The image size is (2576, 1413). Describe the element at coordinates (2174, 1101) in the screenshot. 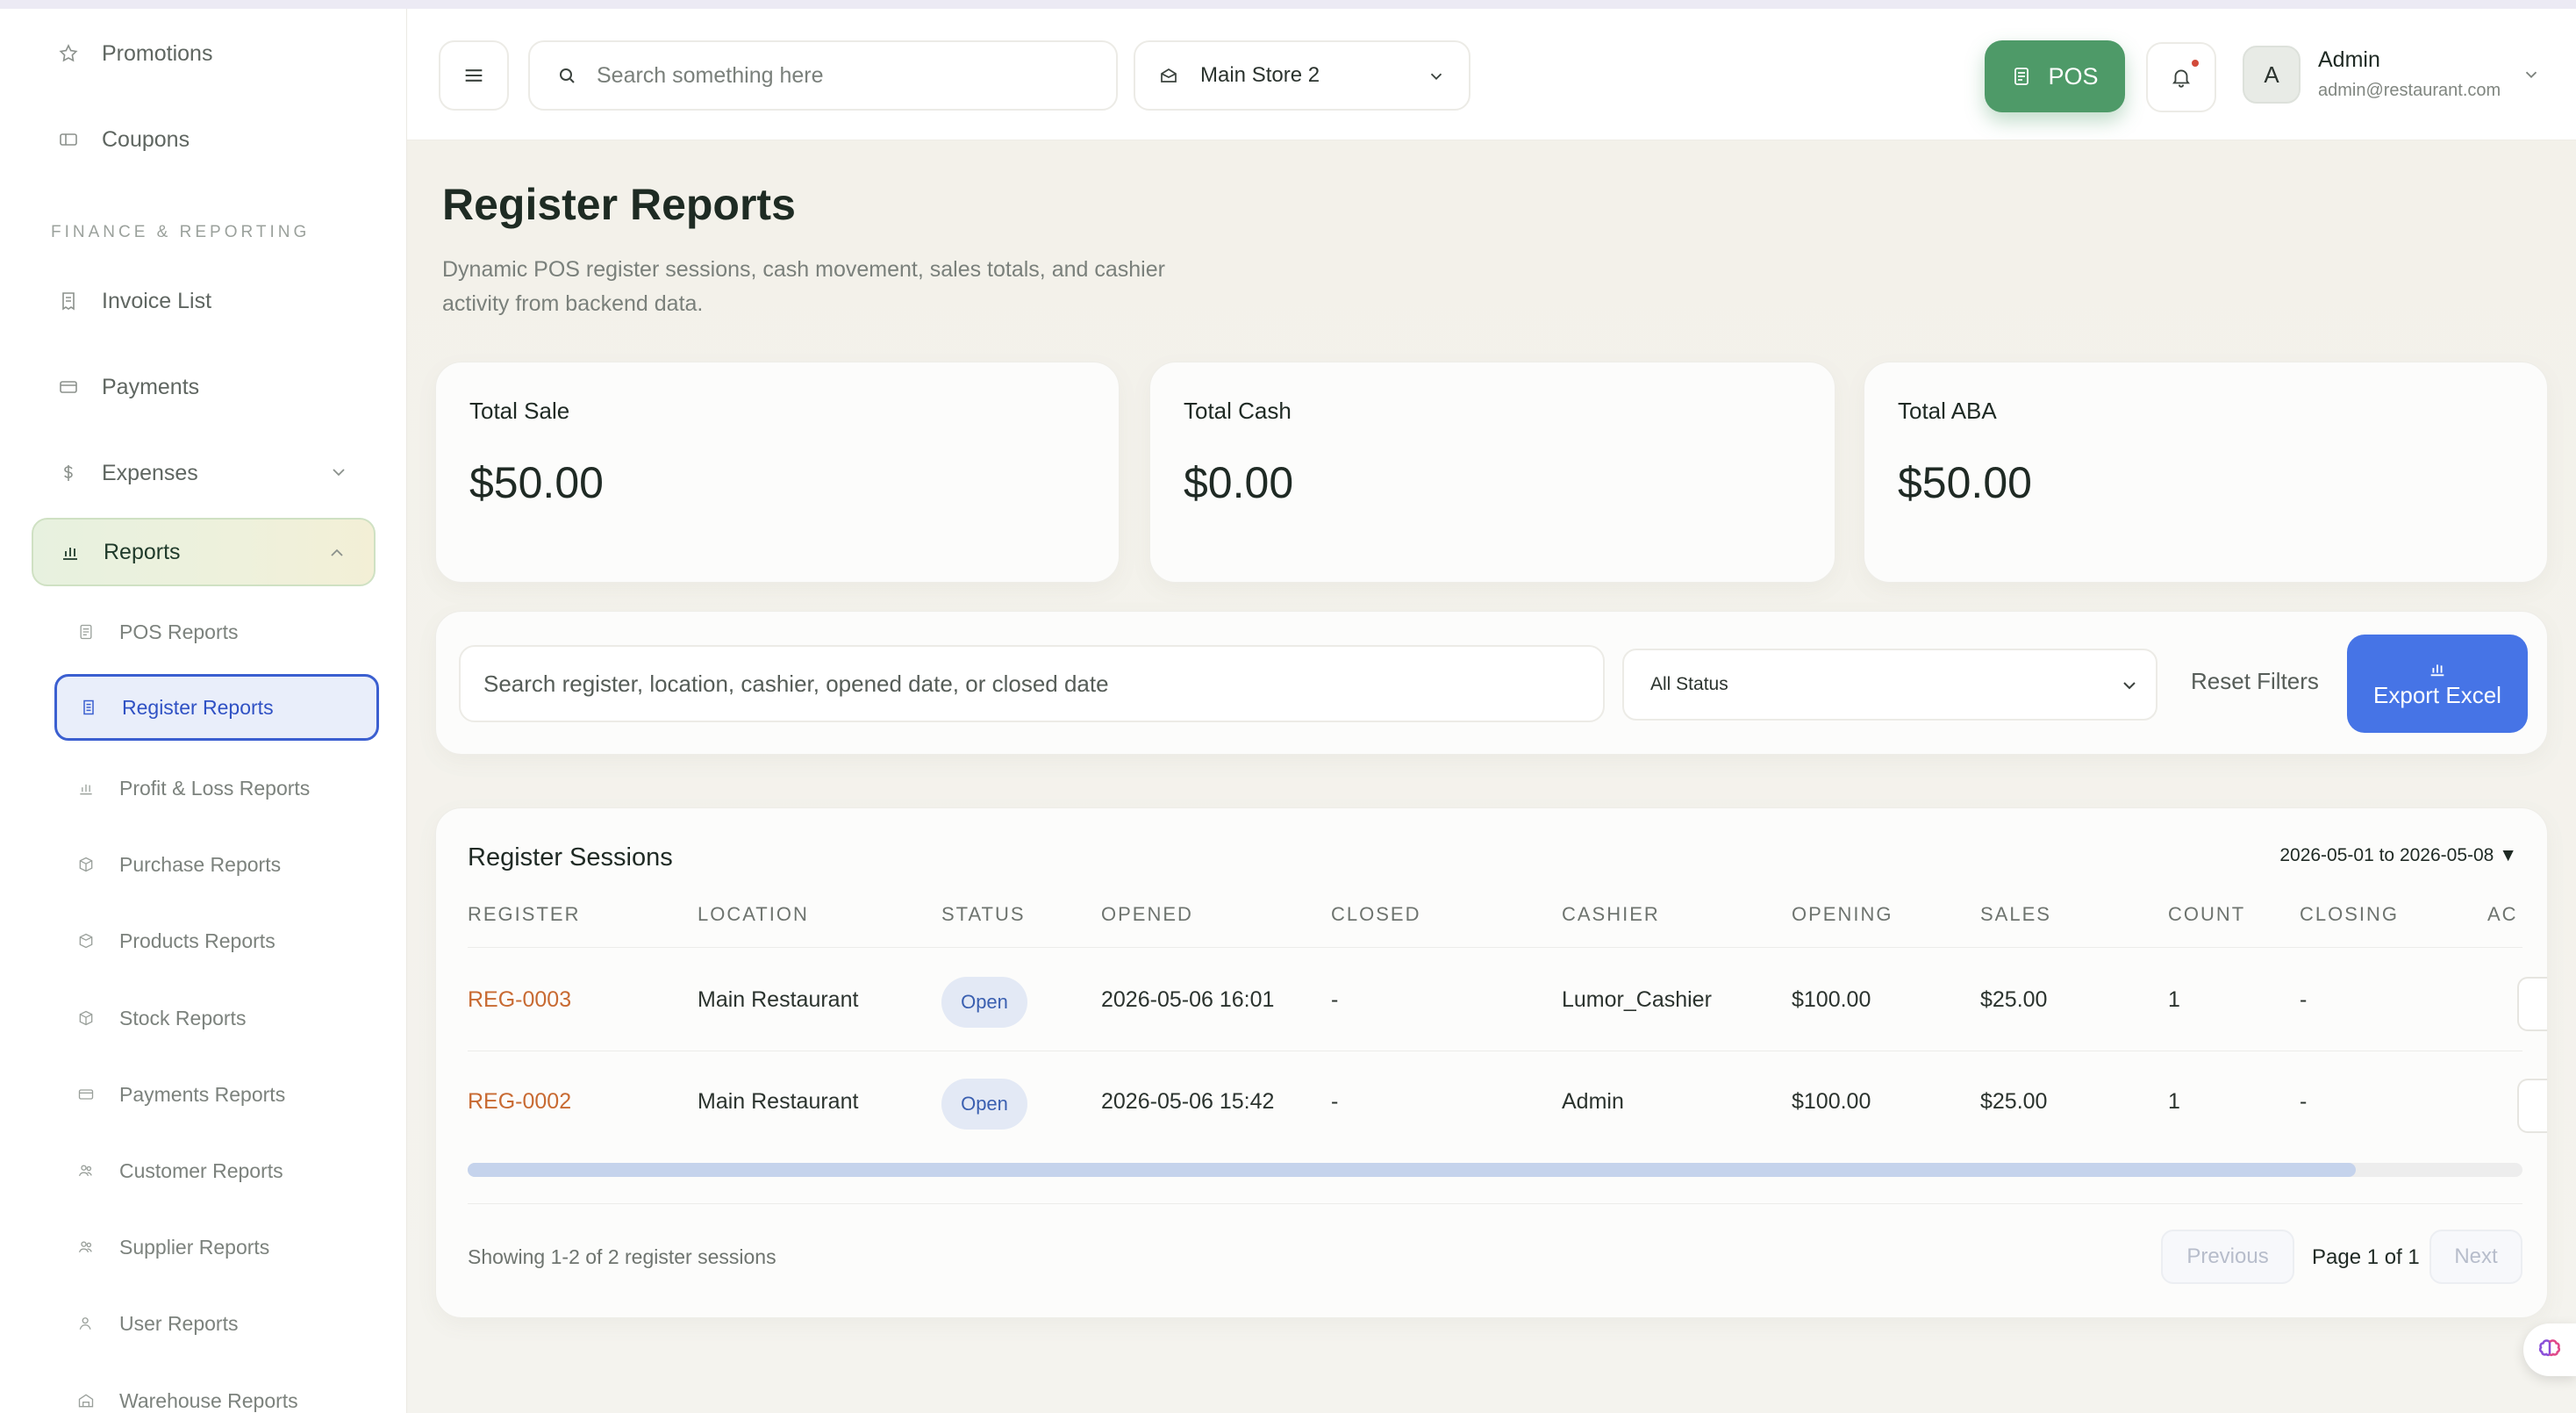

I see `cell-count: 1` at that location.